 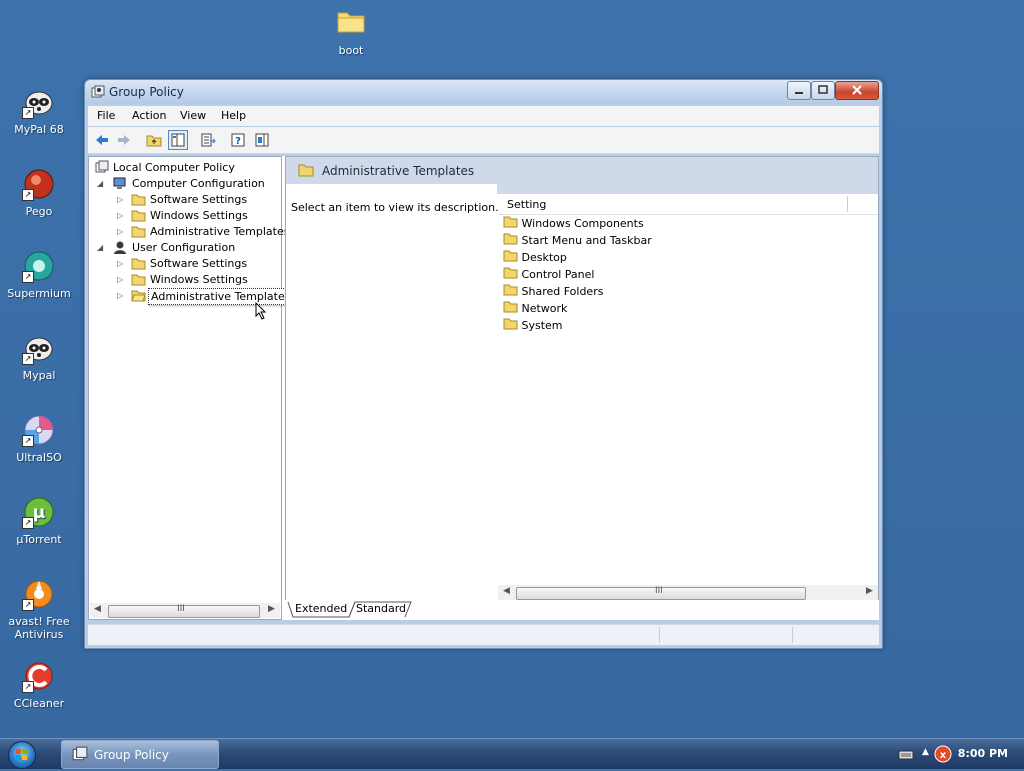 I want to click on export-list-icon, so click(x=208, y=140).